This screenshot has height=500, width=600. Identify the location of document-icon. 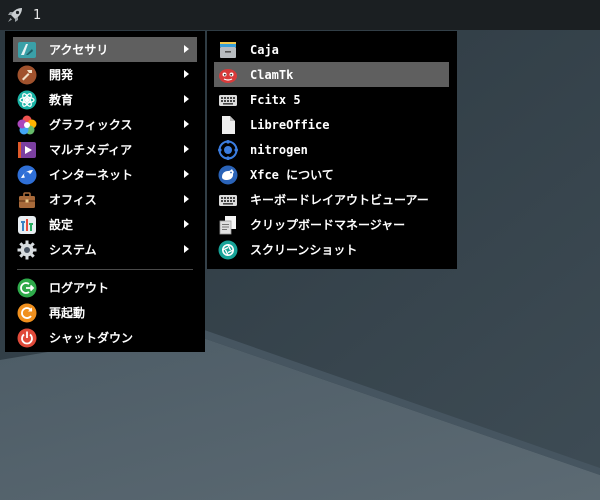
(228, 125).